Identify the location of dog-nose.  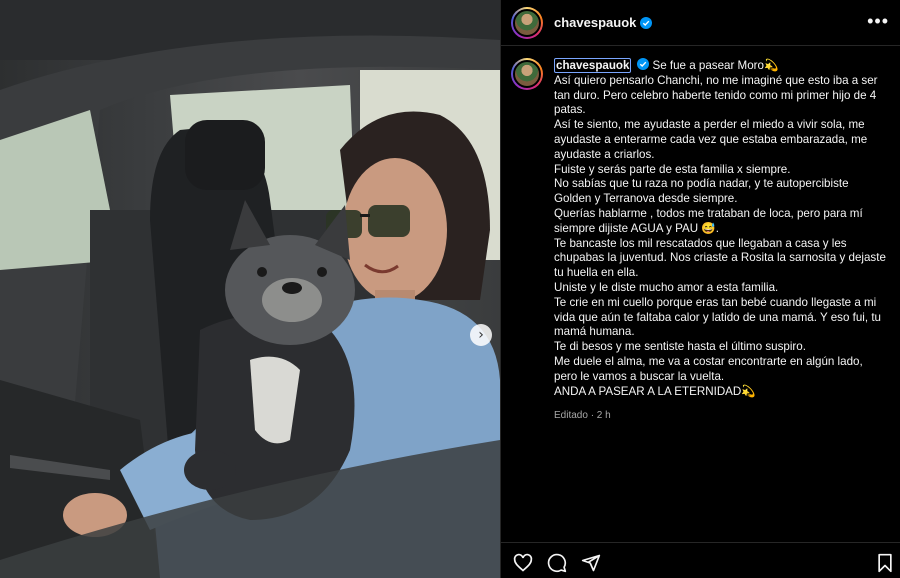
(292, 288).